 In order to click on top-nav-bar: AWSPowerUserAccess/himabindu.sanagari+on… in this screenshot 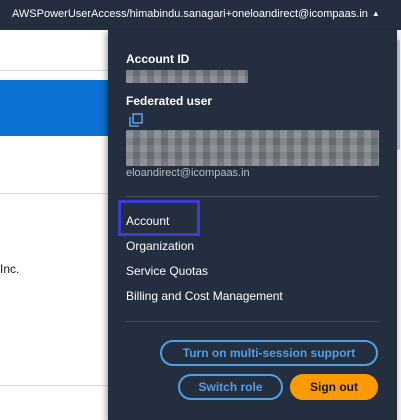, I will do `click(200, 15)`.